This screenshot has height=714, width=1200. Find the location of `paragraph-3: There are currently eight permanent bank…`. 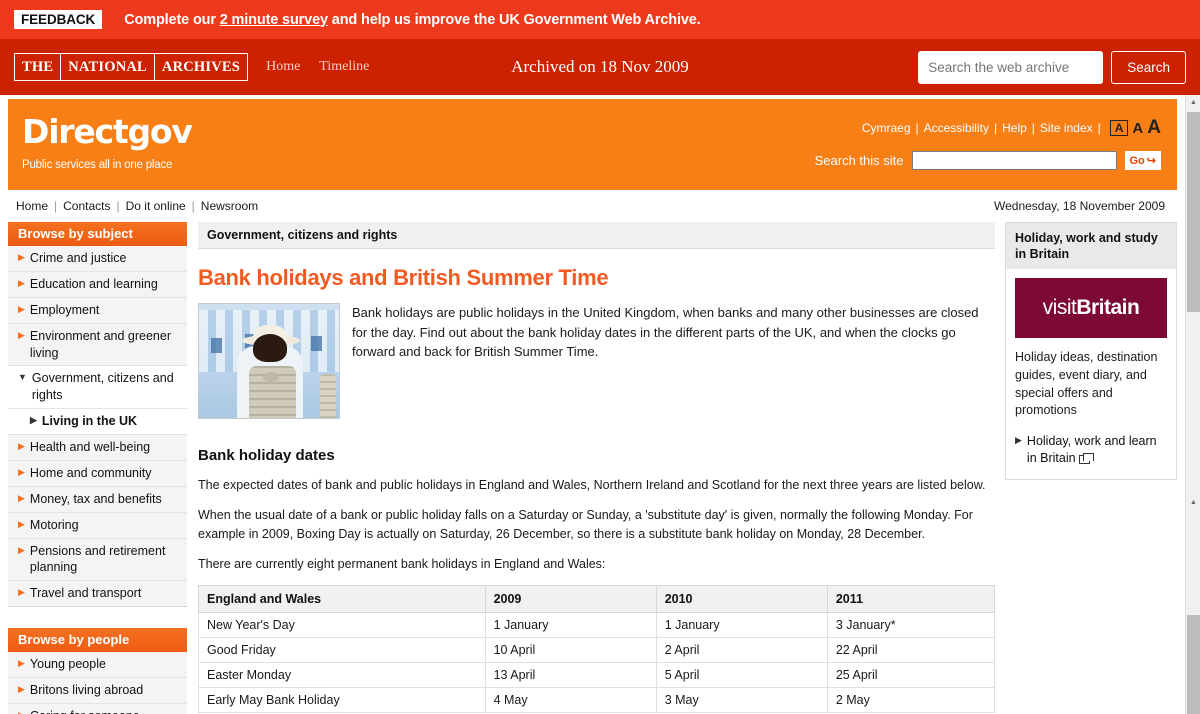

paragraph-3: There are currently eight permanent bank… is located at coordinates (402, 563).